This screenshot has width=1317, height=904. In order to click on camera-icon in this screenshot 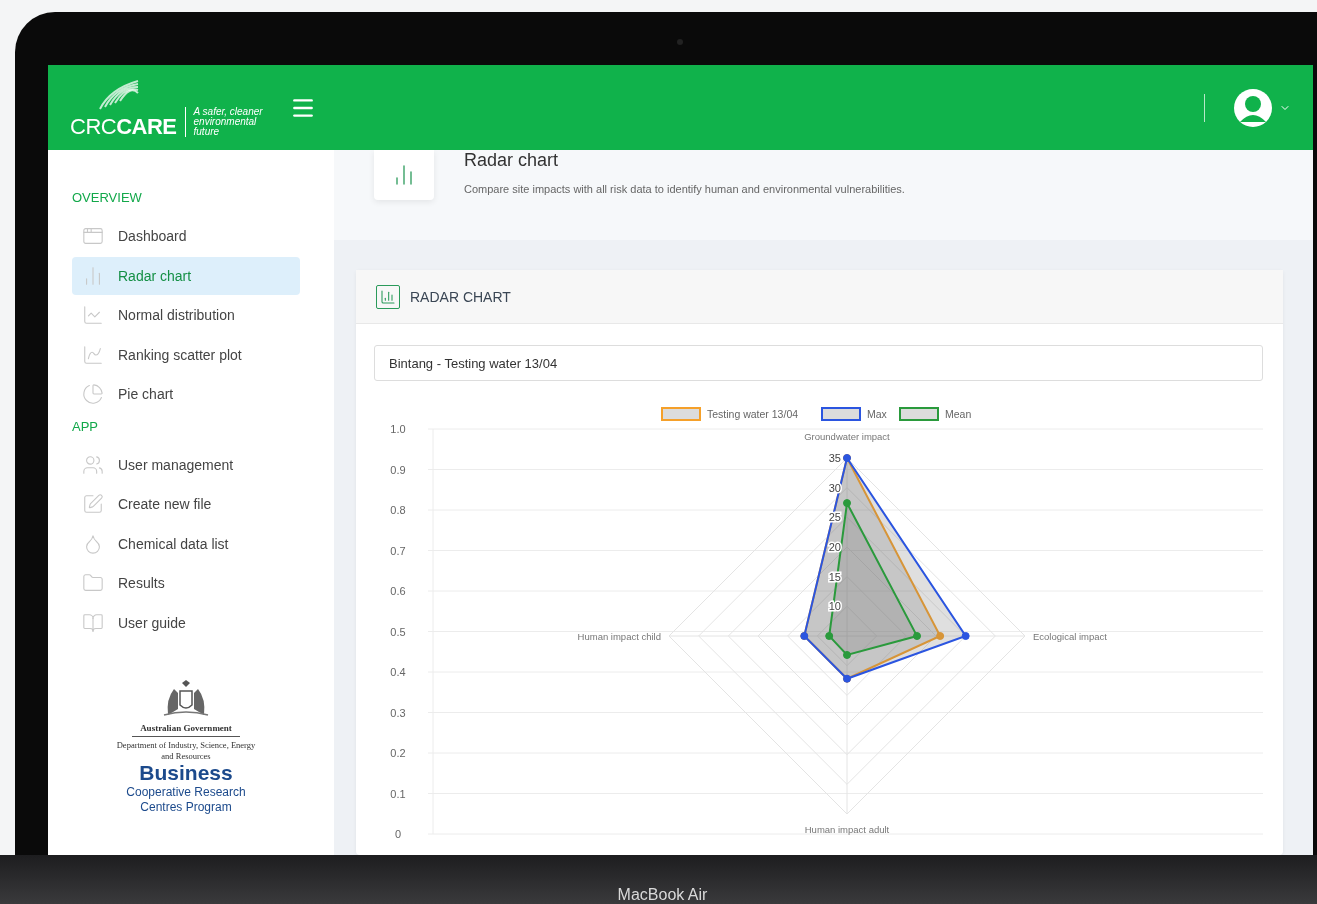, I will do `click(680, 42)`.